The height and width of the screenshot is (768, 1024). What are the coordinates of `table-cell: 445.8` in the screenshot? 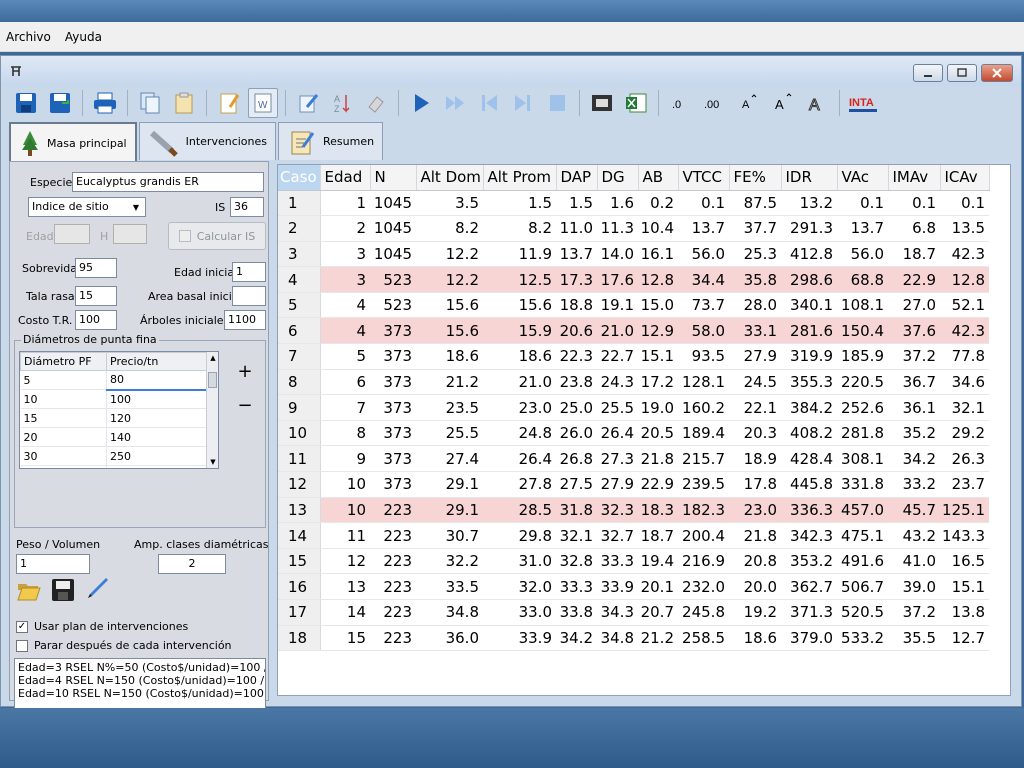 It's located at (809, 484).